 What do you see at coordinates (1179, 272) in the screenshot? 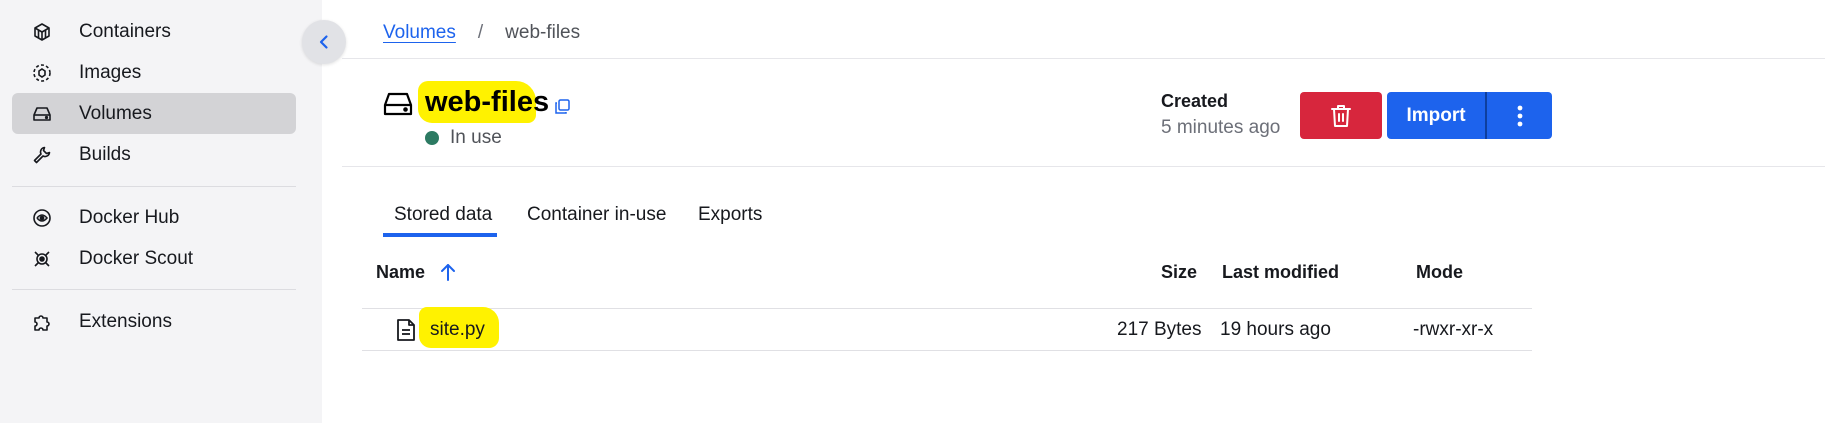
I see `column-header-size: Size` at bounding box center [1179, 272].